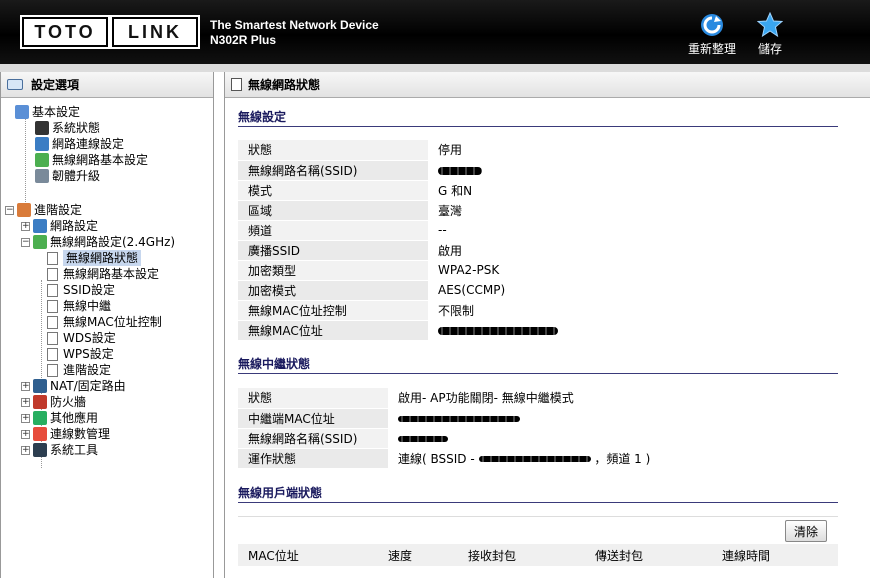 This screenshot has height=578, width=870. I want to click on save-button: 儲存, so click(770, 34).